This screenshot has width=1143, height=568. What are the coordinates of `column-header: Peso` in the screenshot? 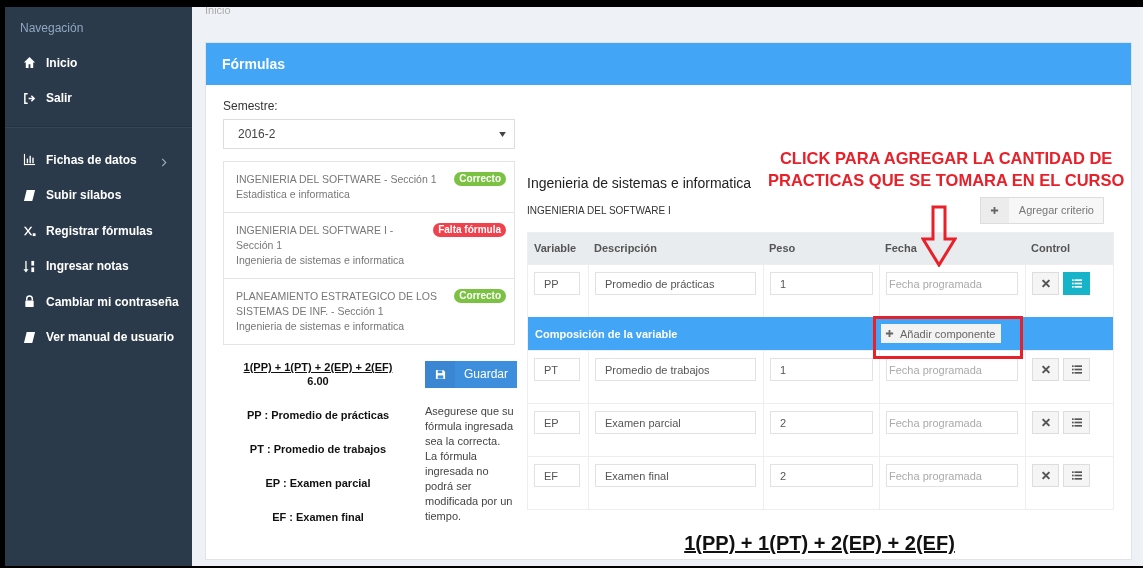 It's located at (782, 248).